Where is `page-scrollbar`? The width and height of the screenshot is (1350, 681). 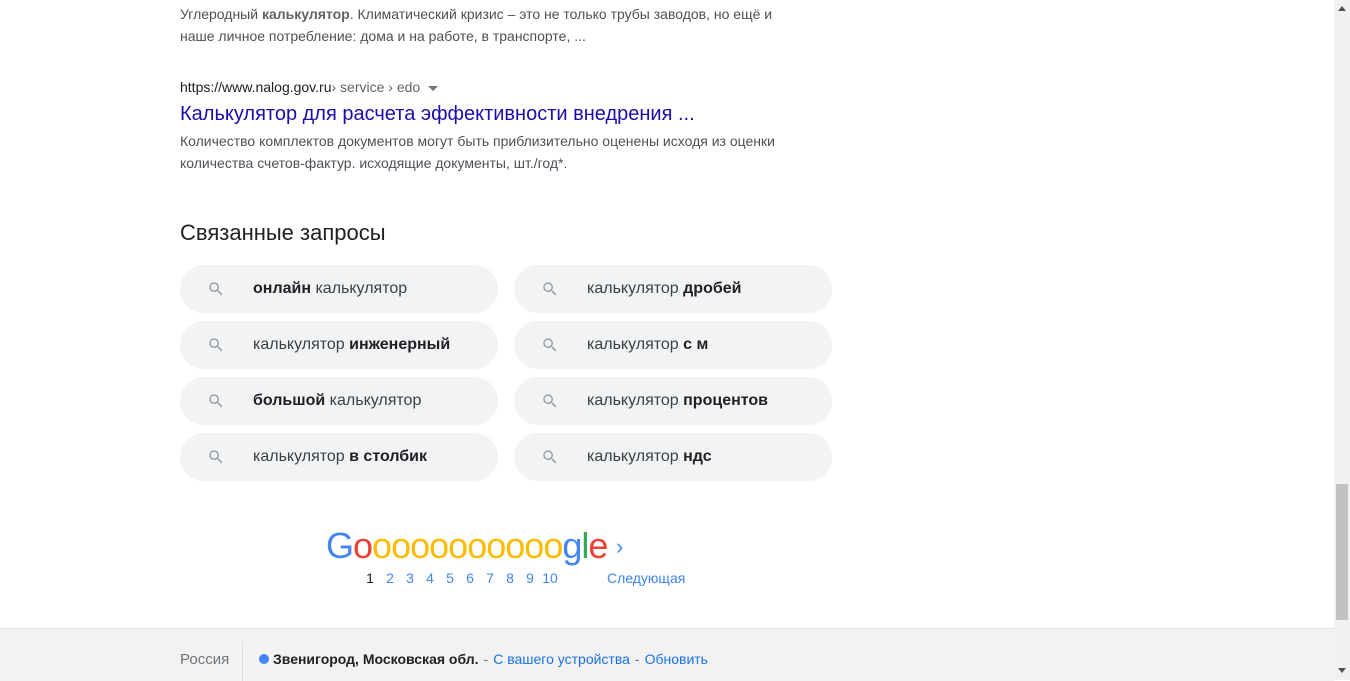
page-scrollbar is located at coordinates (1342, 340).